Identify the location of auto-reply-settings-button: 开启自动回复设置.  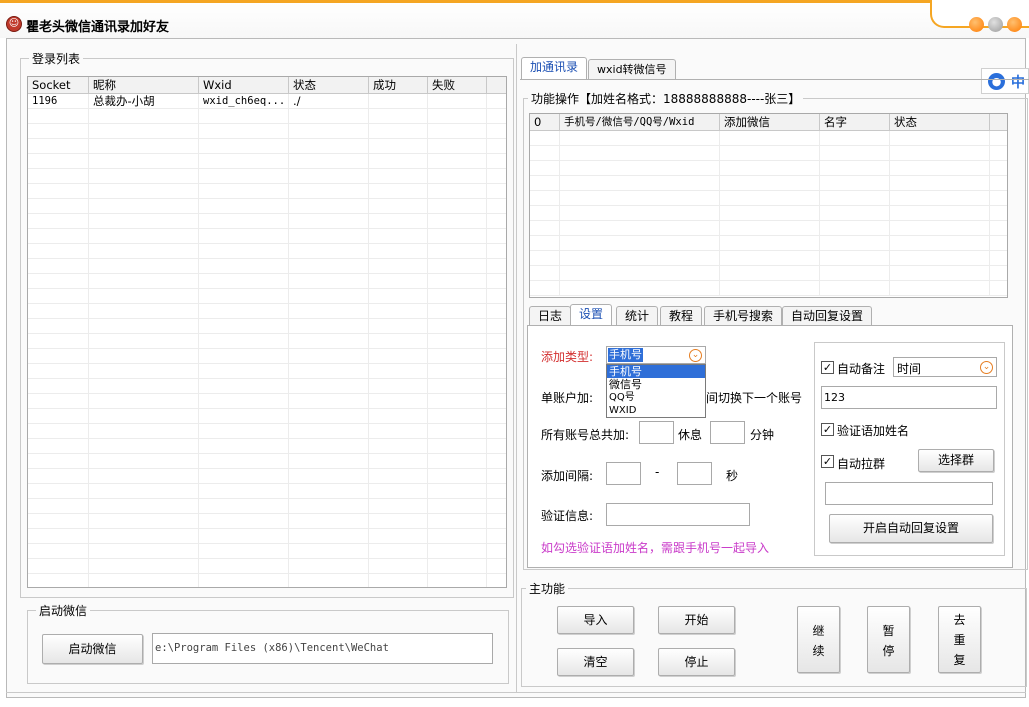
(911, 528).